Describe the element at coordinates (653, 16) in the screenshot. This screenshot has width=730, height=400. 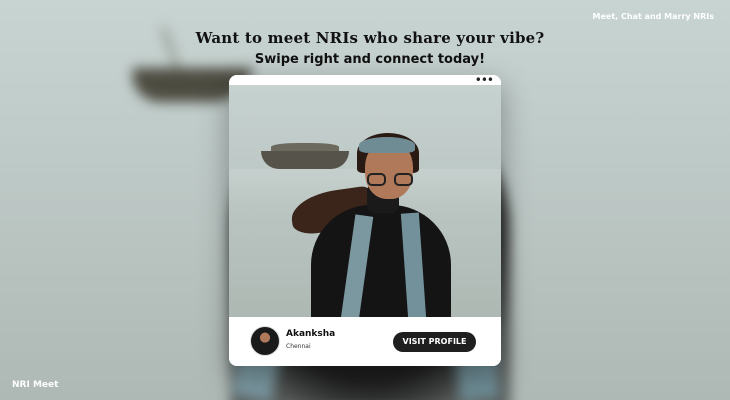
I see `tagline: Meet, Chat and Marry NRIs` at that location.